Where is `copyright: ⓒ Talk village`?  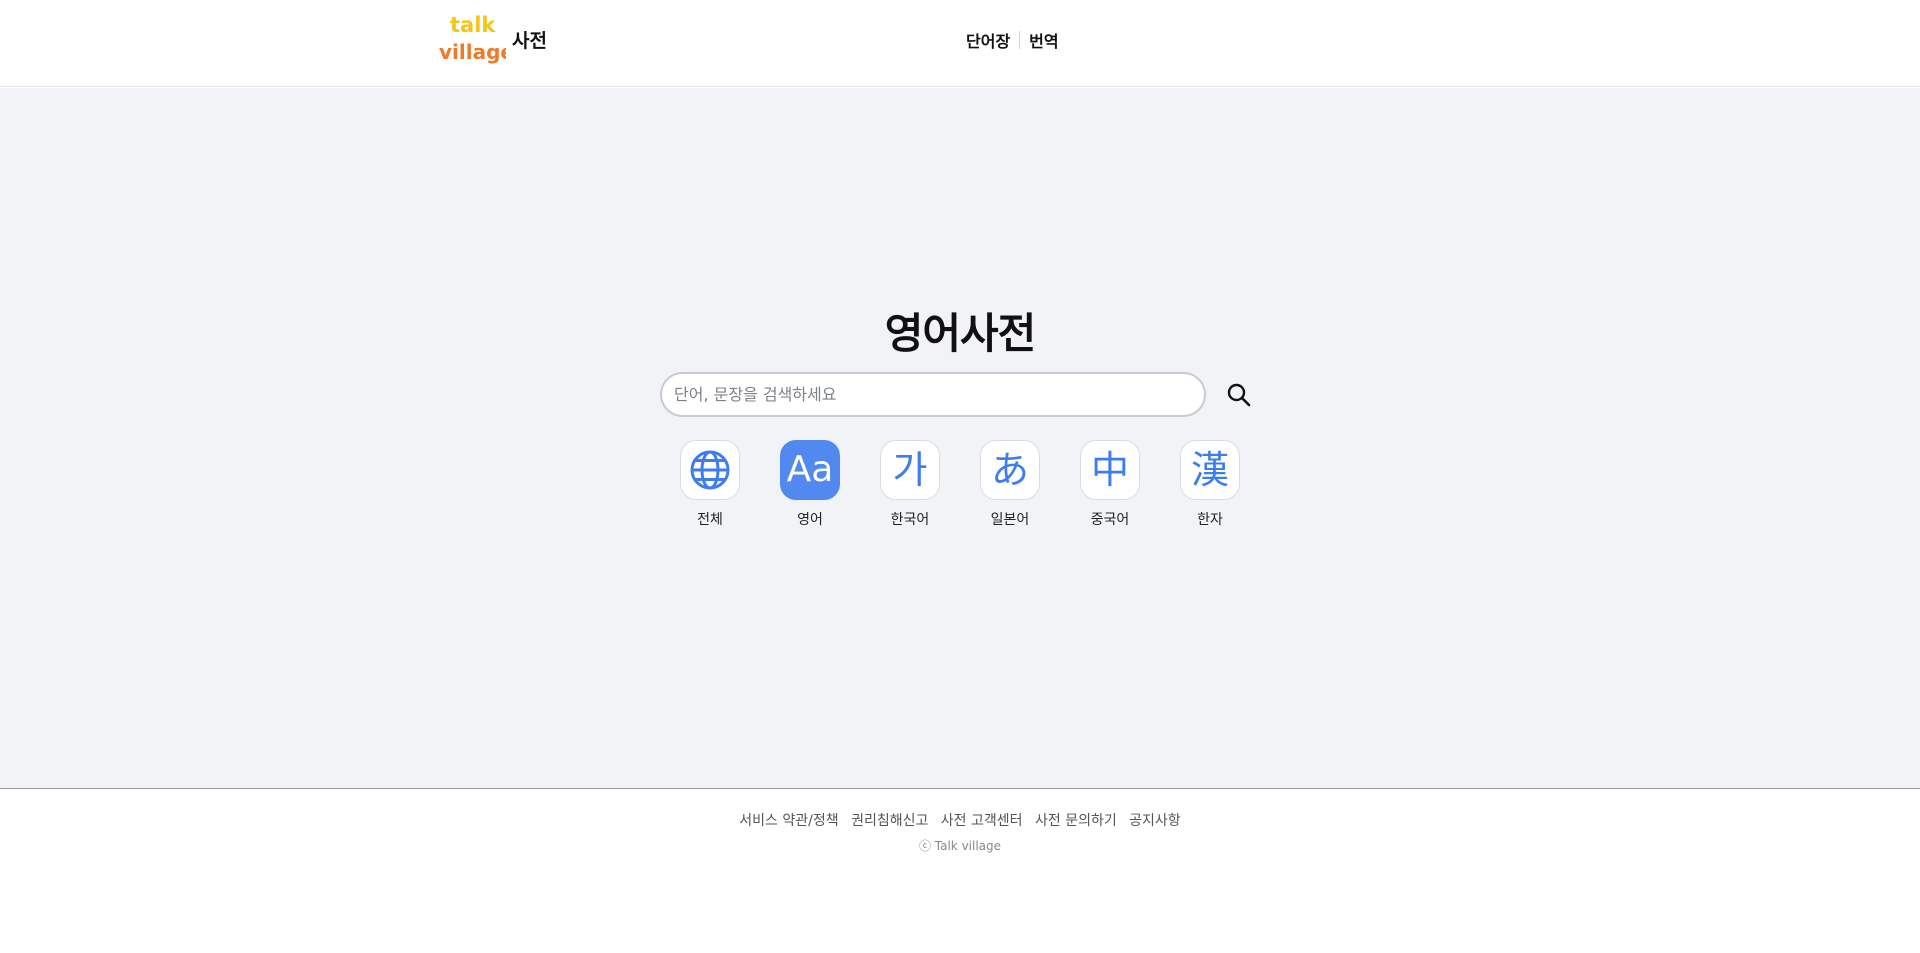 copyright: ⓒ Talk village is located at coordinates (960, 846).